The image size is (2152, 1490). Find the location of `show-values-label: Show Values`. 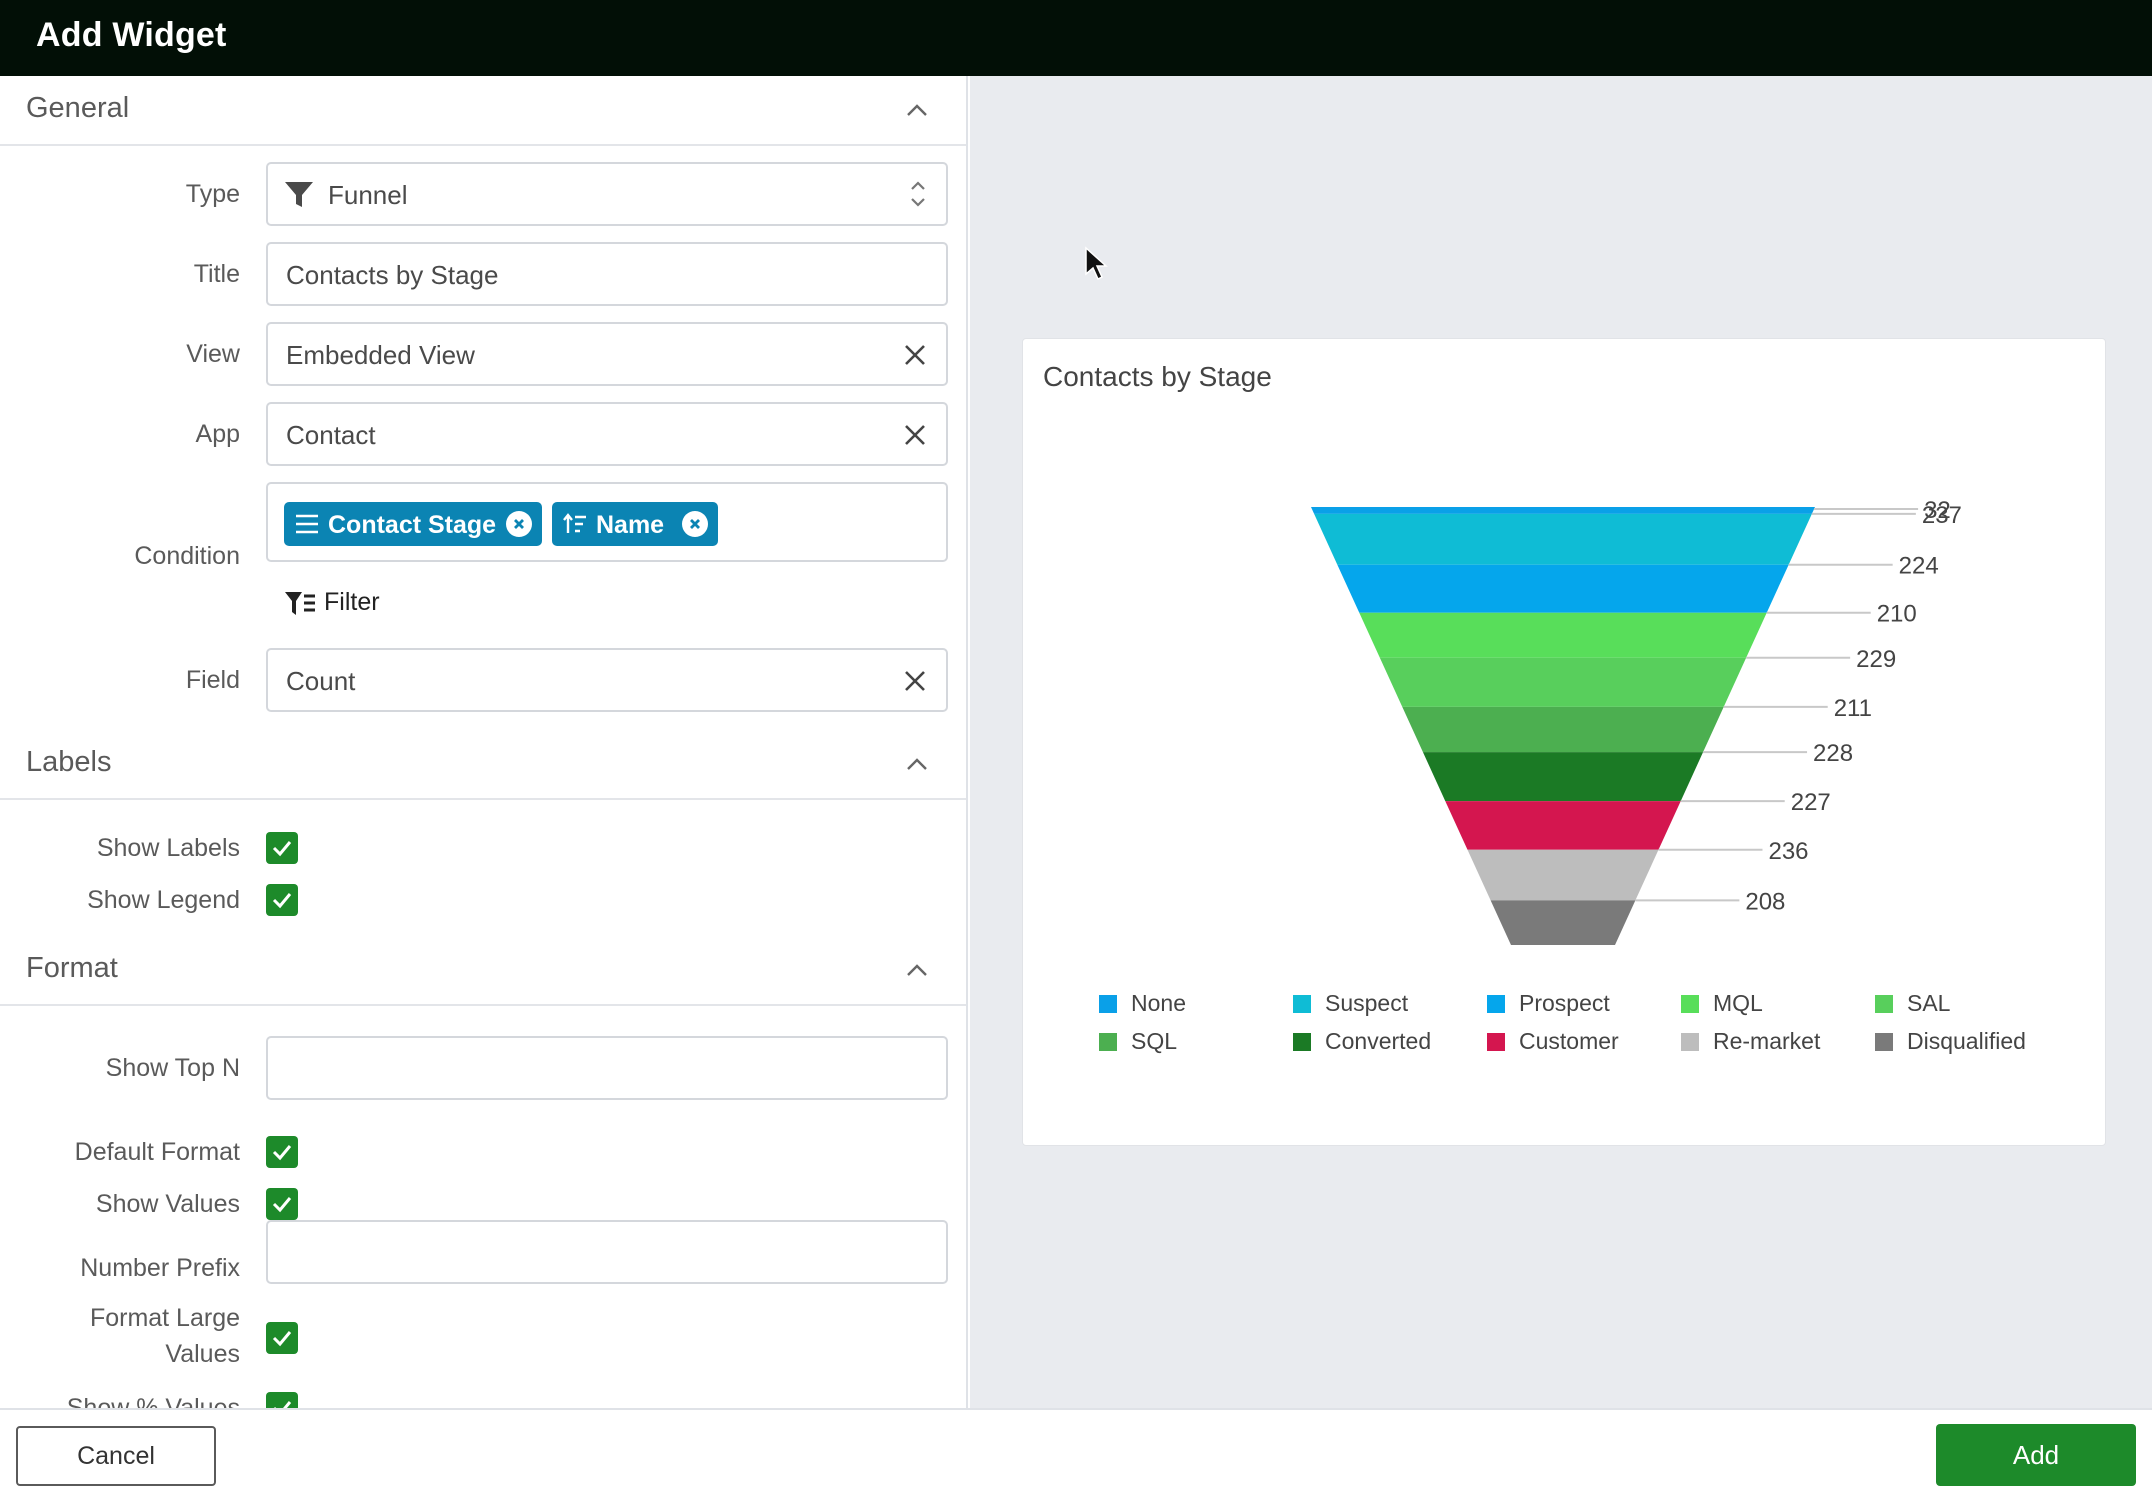

show-values-label: Show Values is located at coordinates (167, 1204).